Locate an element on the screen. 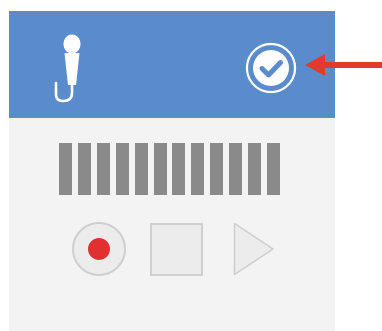 The height and width of the screenshot is (331, 382). record-icon is located at coordinates (99, 249).